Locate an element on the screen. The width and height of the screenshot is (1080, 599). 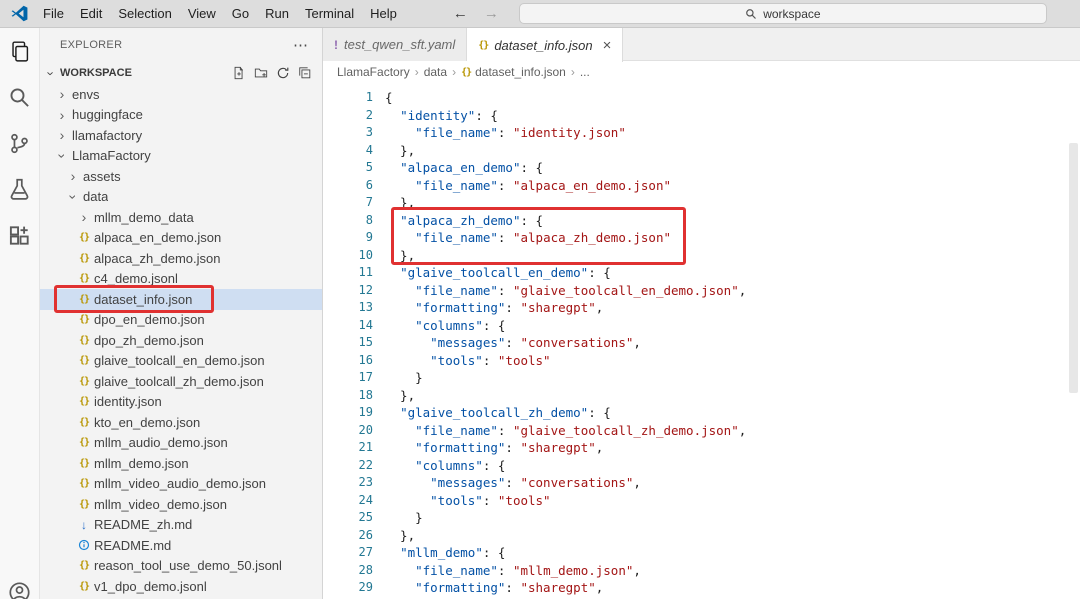
code-text: "glaive_toolcall_en_demo": { is located at coordinates (505, 272).